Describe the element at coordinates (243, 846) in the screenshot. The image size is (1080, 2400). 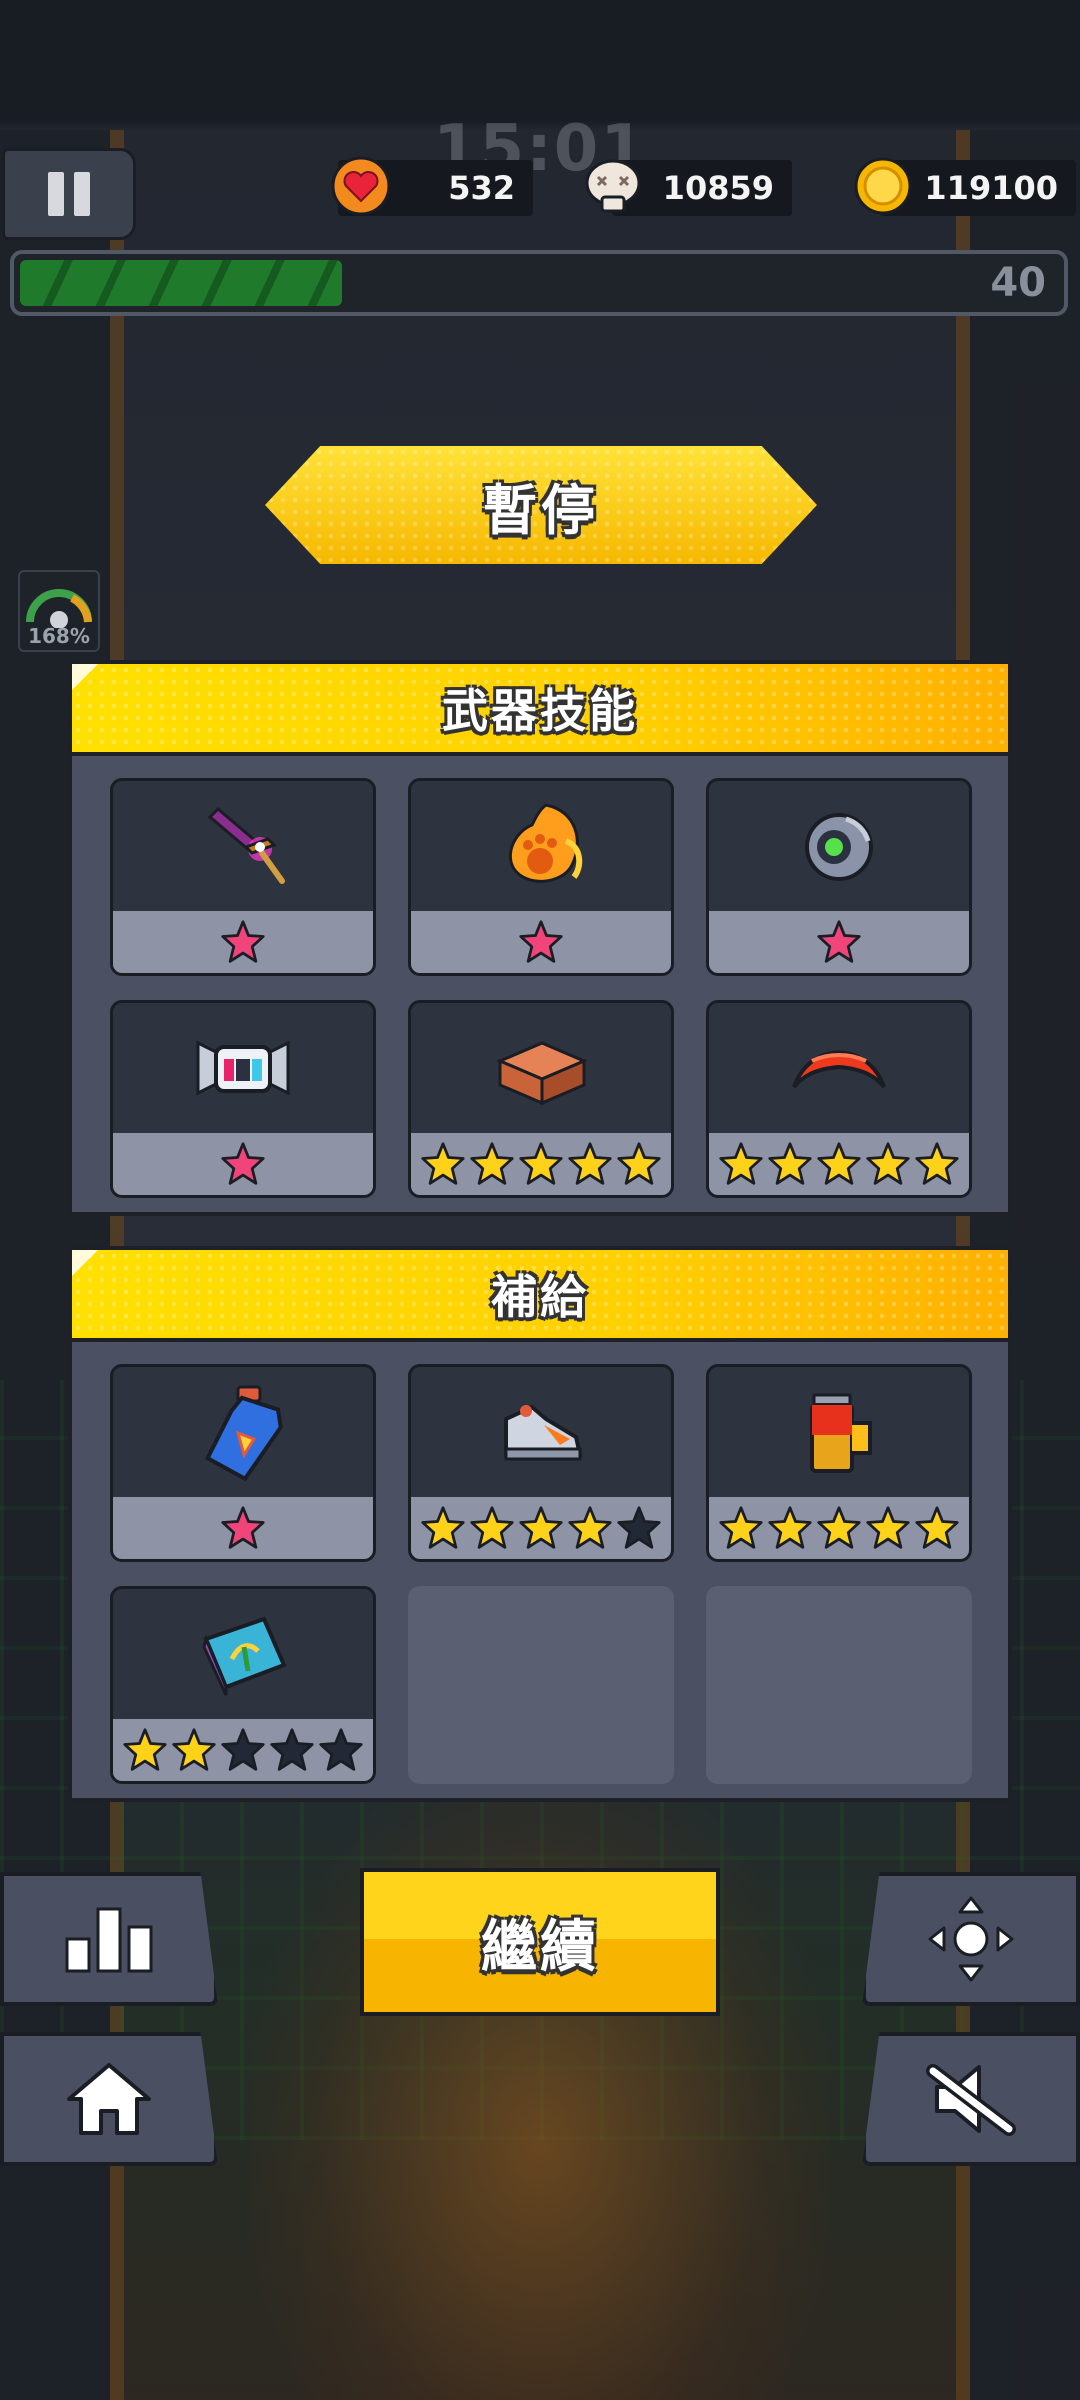
I see `purple-sword-icon` at that location.